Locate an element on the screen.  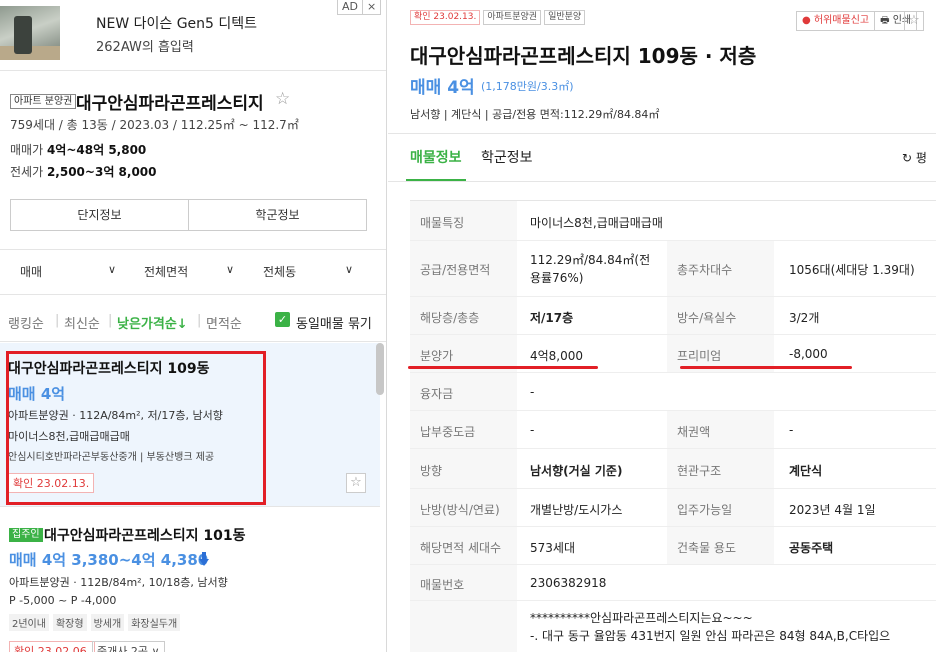
installment-label: 납부중도금 is located at coordinates (448, 432).